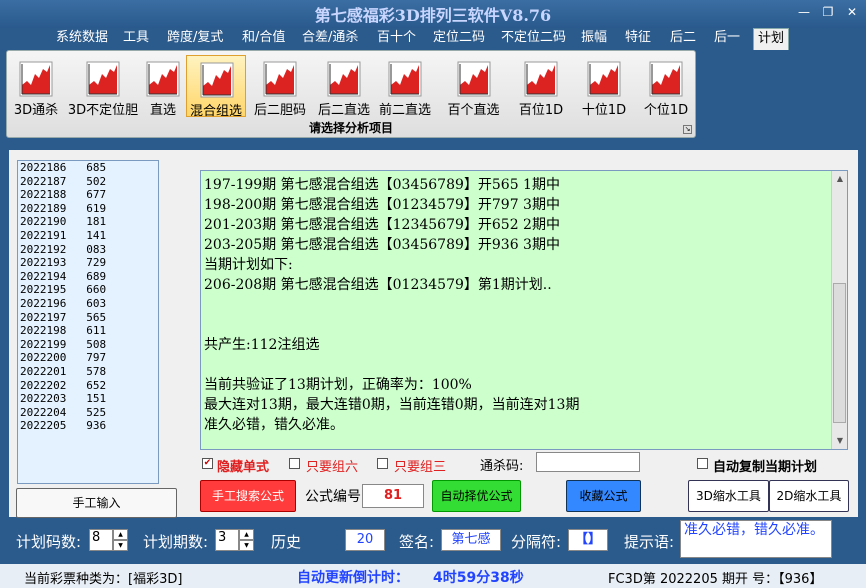 The image size is (866, 588). I want to click on ribbon-item-label: 个位1D, so click(666, 110).